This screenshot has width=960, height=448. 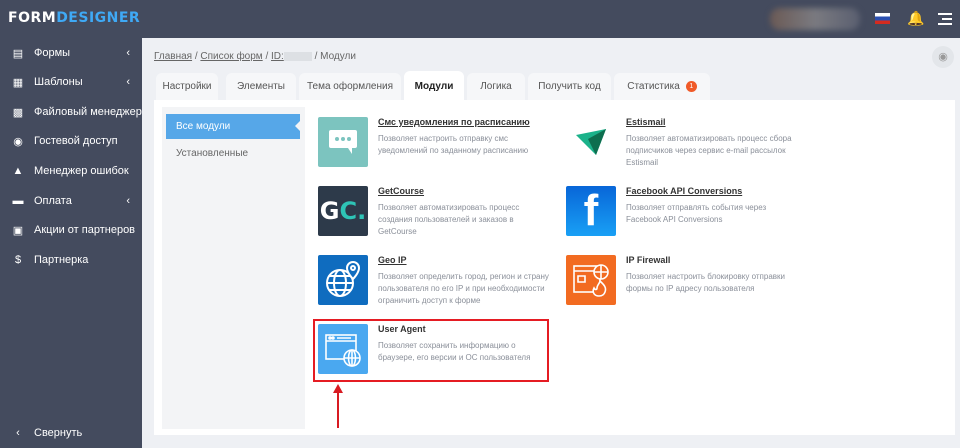 What do you see at coordinates (691, 86) in the screenshot?
I see `notification-badge: 1` at bounding box center [691, 86].